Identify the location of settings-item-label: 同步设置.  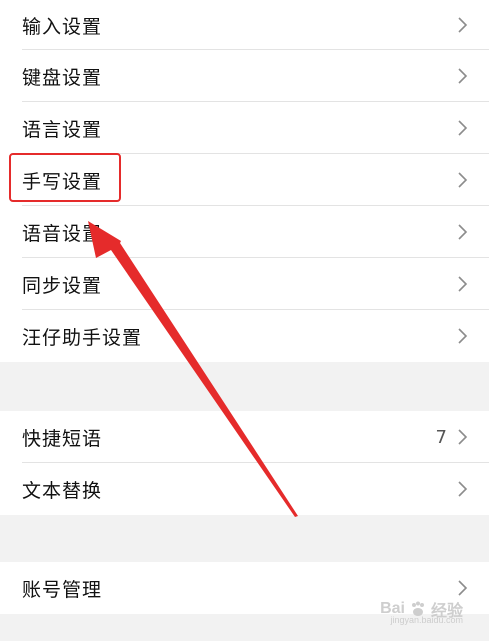
(62, 285).